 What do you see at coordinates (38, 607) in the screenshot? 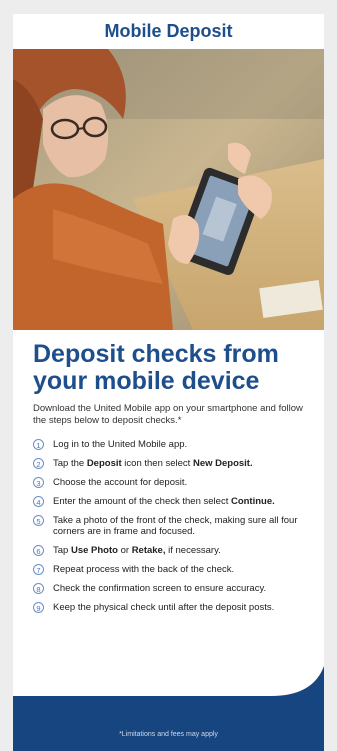
I see `step-number: 9` at bounding box center [38, 607].